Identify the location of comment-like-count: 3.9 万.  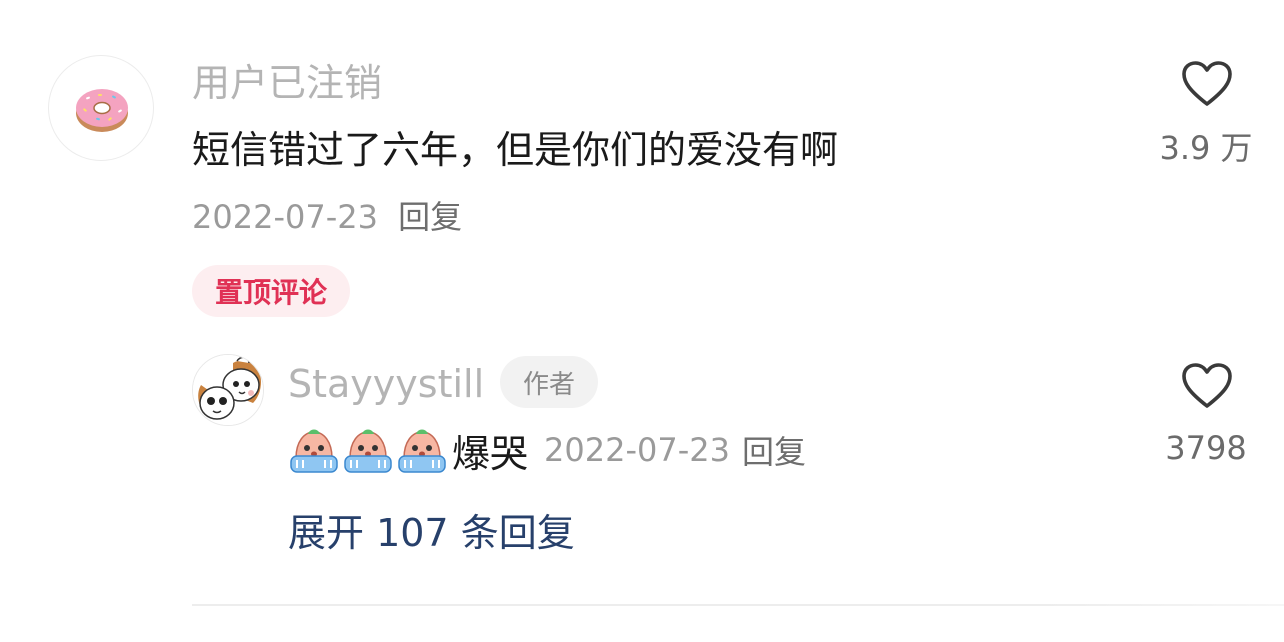
(1206, 148).